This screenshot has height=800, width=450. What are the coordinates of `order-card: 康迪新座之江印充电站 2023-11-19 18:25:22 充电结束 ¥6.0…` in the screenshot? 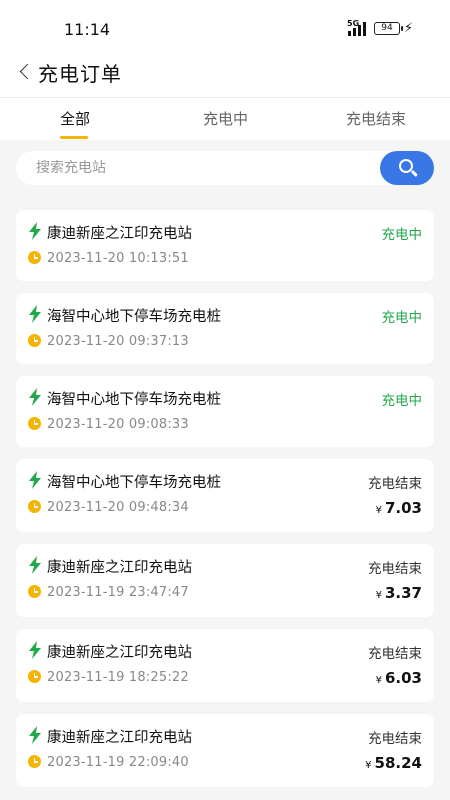 It's located at (225, 665).